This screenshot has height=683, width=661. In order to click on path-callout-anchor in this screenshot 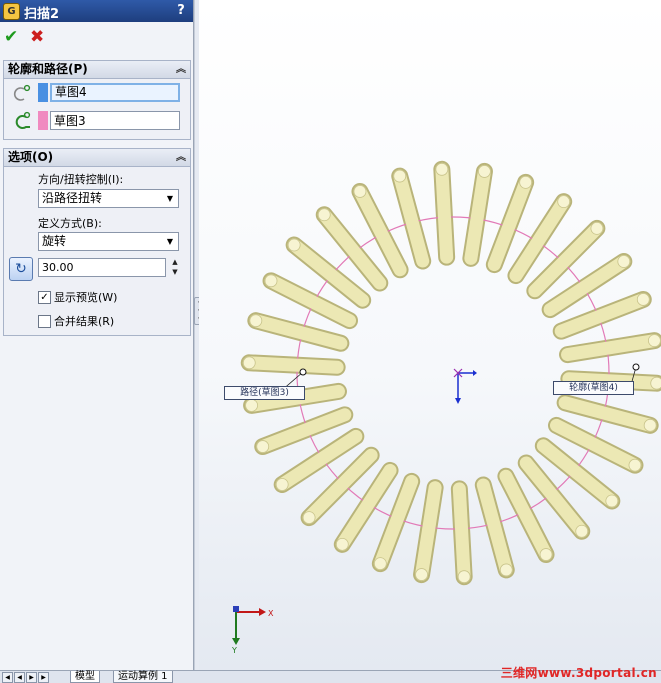, I will do `click(303, 372)`.